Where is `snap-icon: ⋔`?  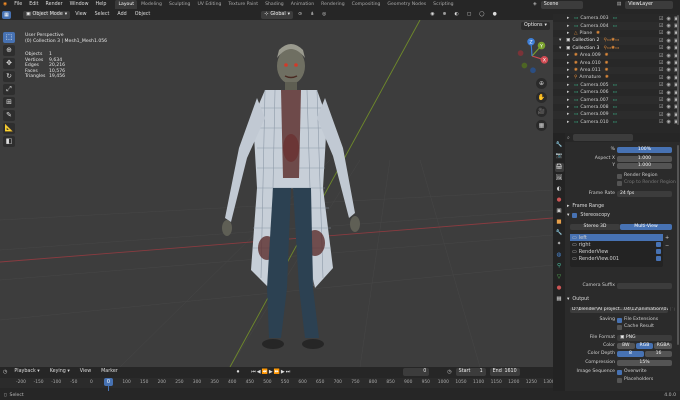
snap-icon: ⋔ is located at coordinates (312, 14).